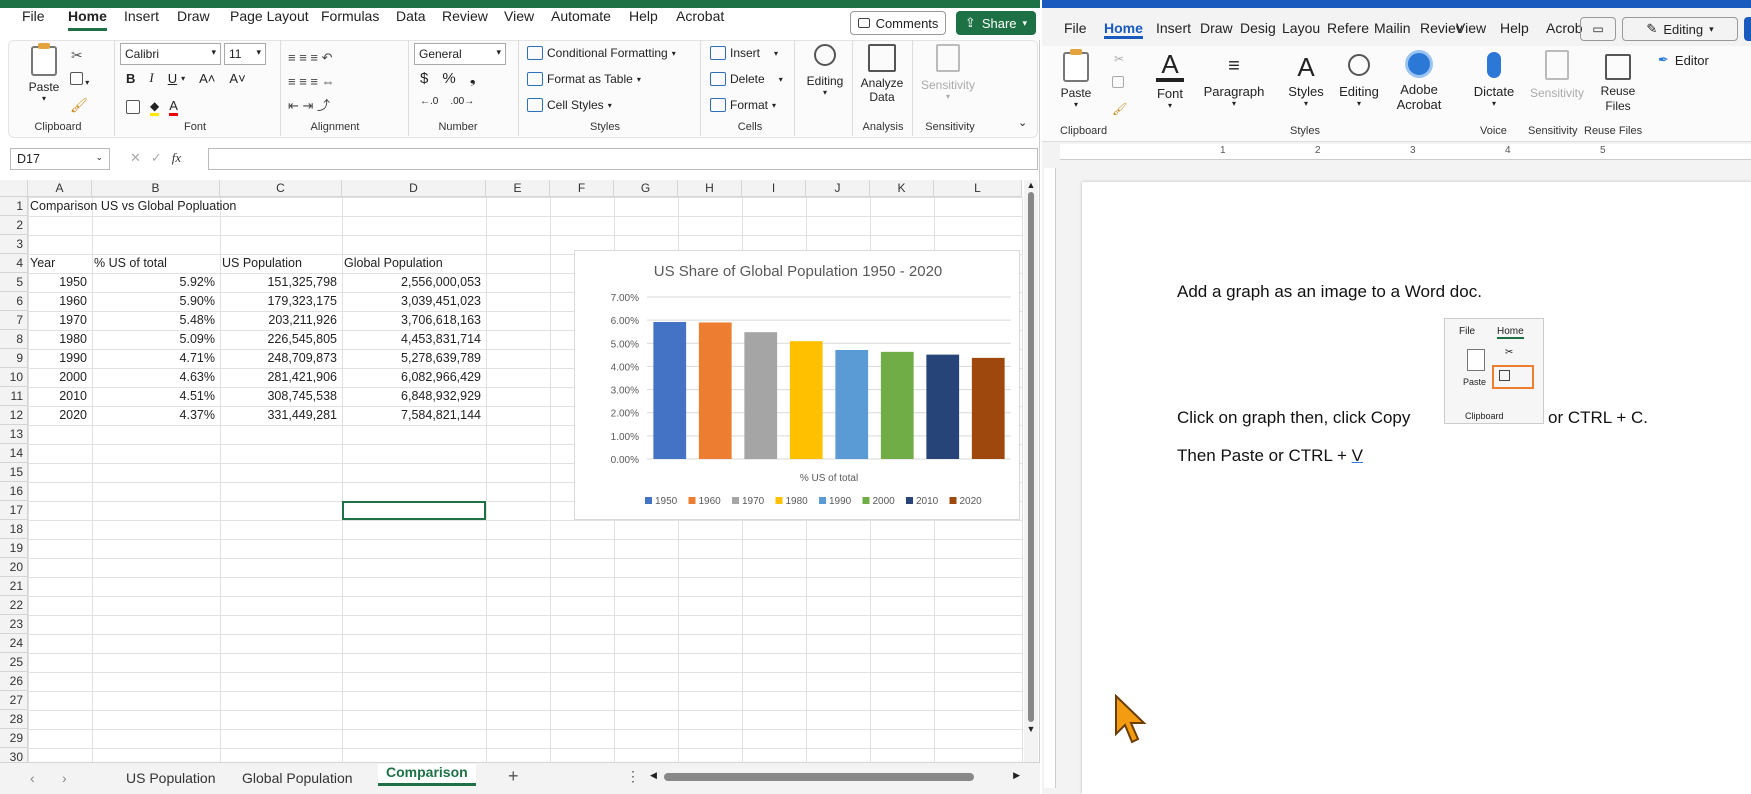 The image size is (1751, 794). I want to click on menu-file: File, so click(33, 16).